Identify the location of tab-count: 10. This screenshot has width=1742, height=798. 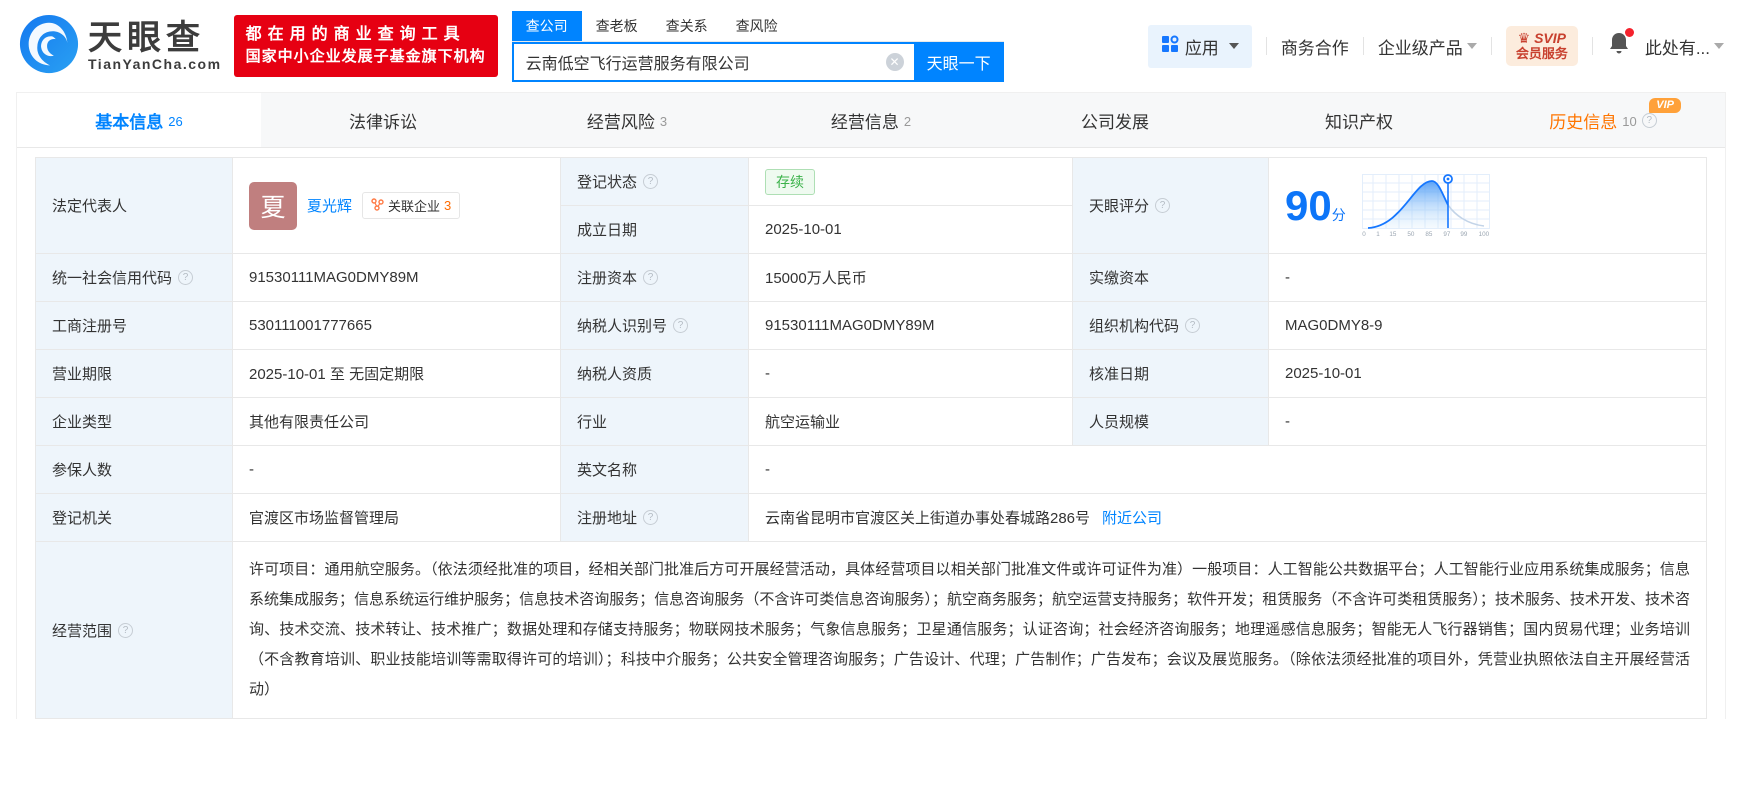
(1629, 121).